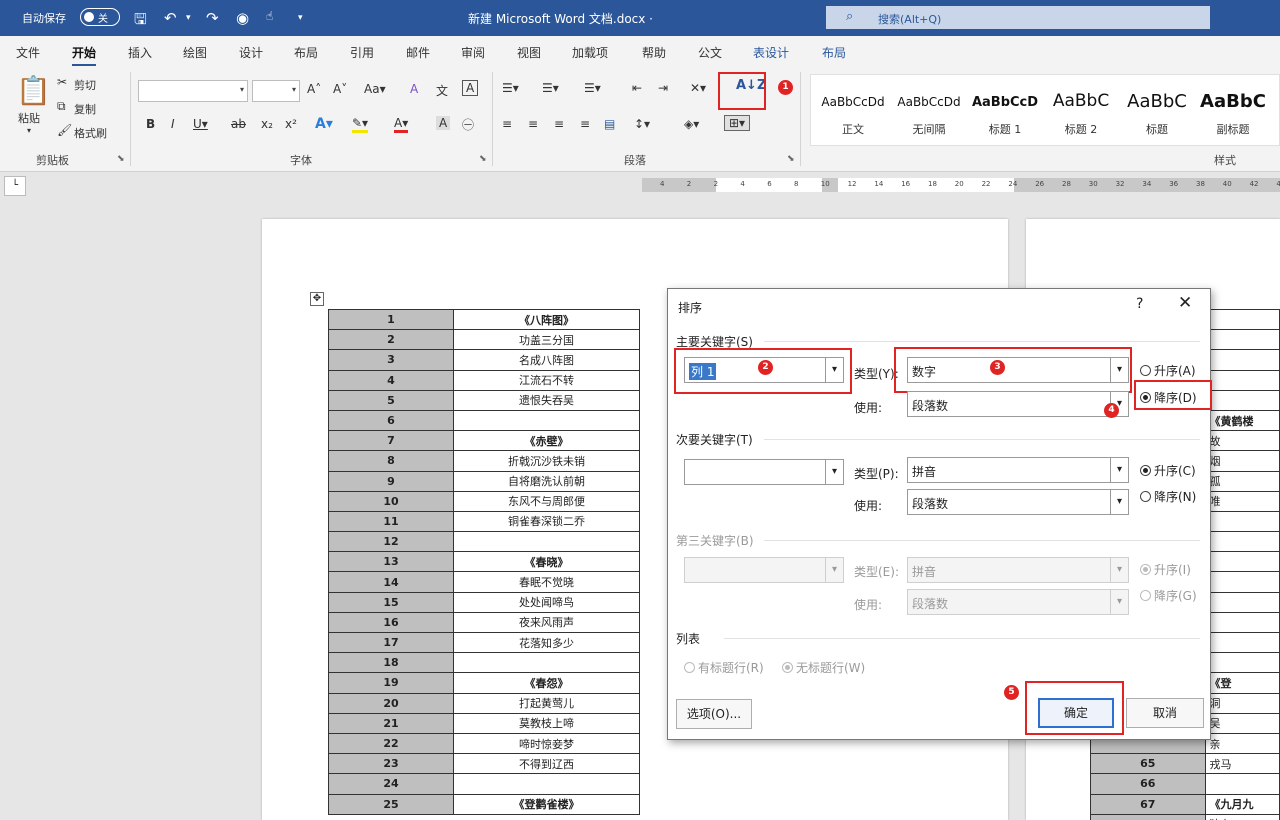 The width and height of the screenshot is (1280, 820). What do you see at coordinates (276, 91) in the screenshot?
I see `font-size-combo: ▾` at bounding box center [276, 91].